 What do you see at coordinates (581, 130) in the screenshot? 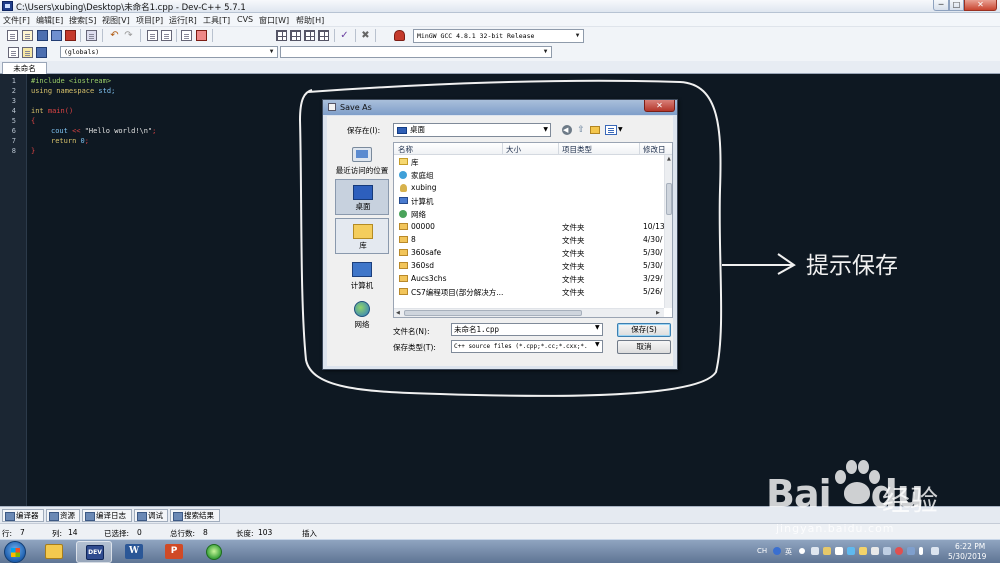
I see `up-folder-icon: ⇧` at bounding box center [581, 130].